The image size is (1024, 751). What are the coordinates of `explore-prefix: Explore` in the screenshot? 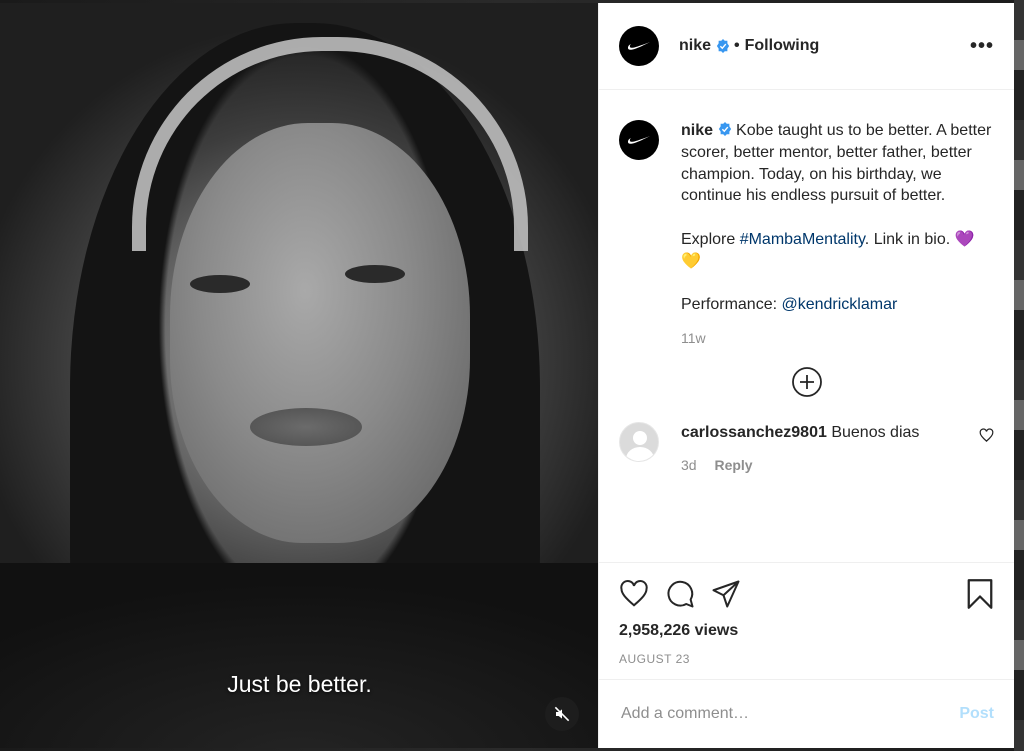 It's located at (710, 239).